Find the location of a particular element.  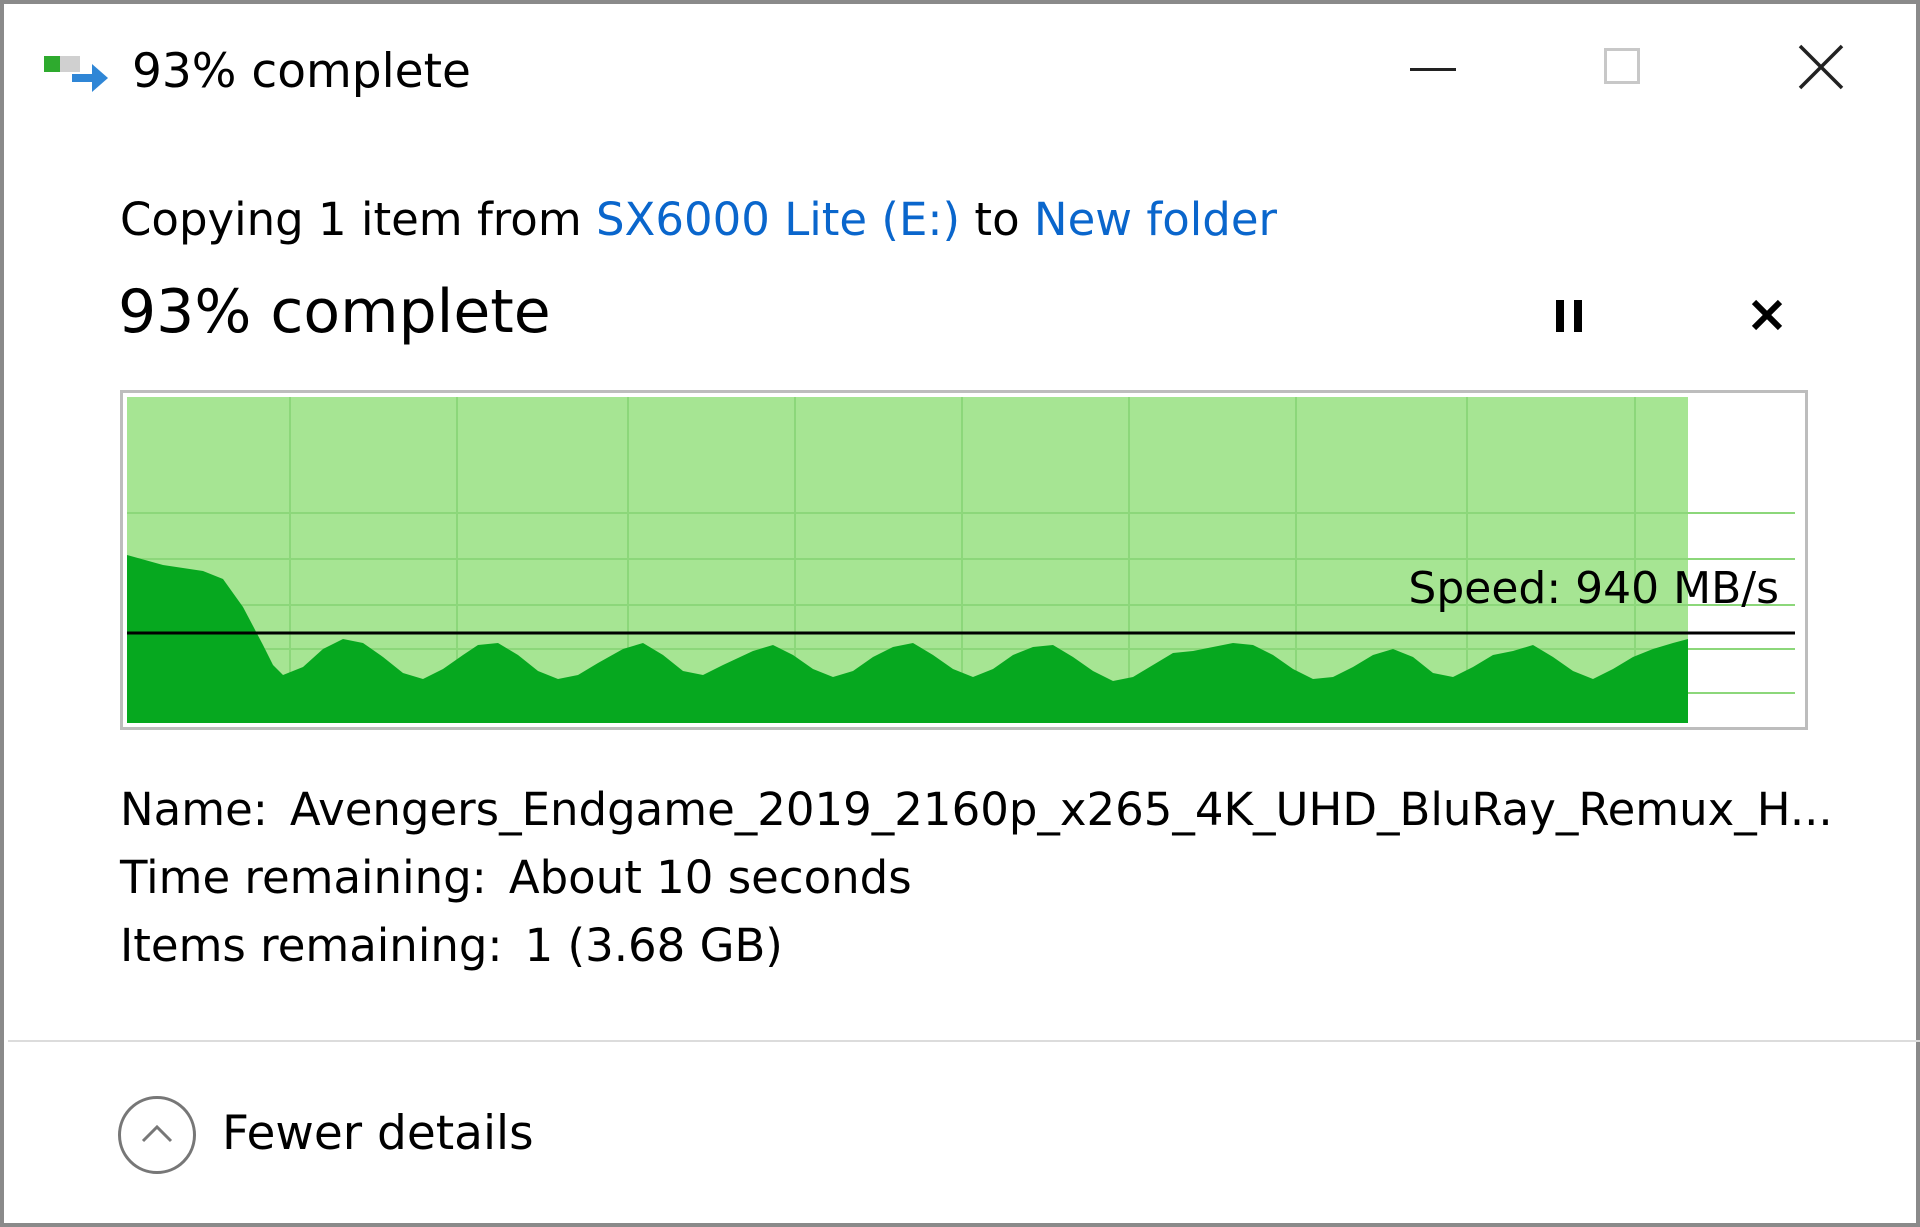

footer-divider is located at coordinates (964, 1041).